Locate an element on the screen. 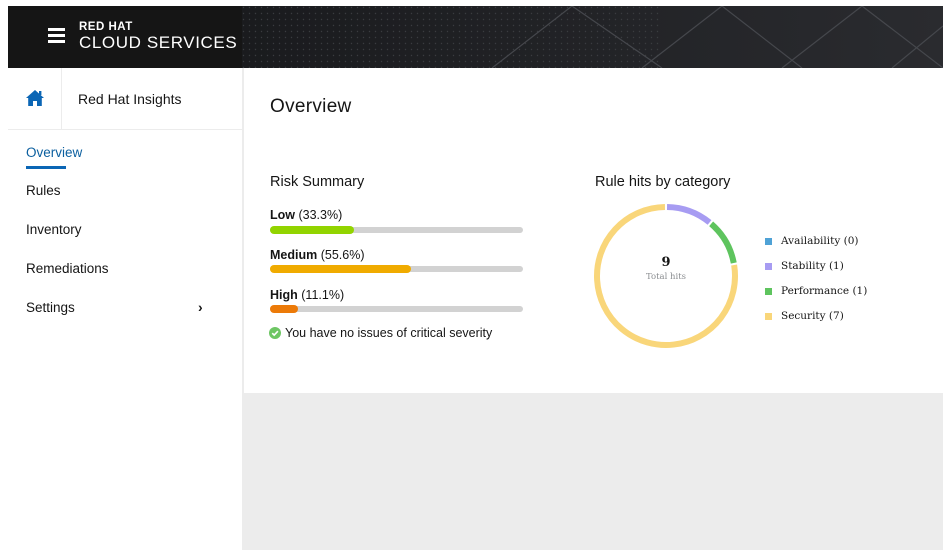 Image resolution: width=943 pixels, height=550 pixels. risk-level-low: Low (33.3%) is located at coordinates (306, 215).